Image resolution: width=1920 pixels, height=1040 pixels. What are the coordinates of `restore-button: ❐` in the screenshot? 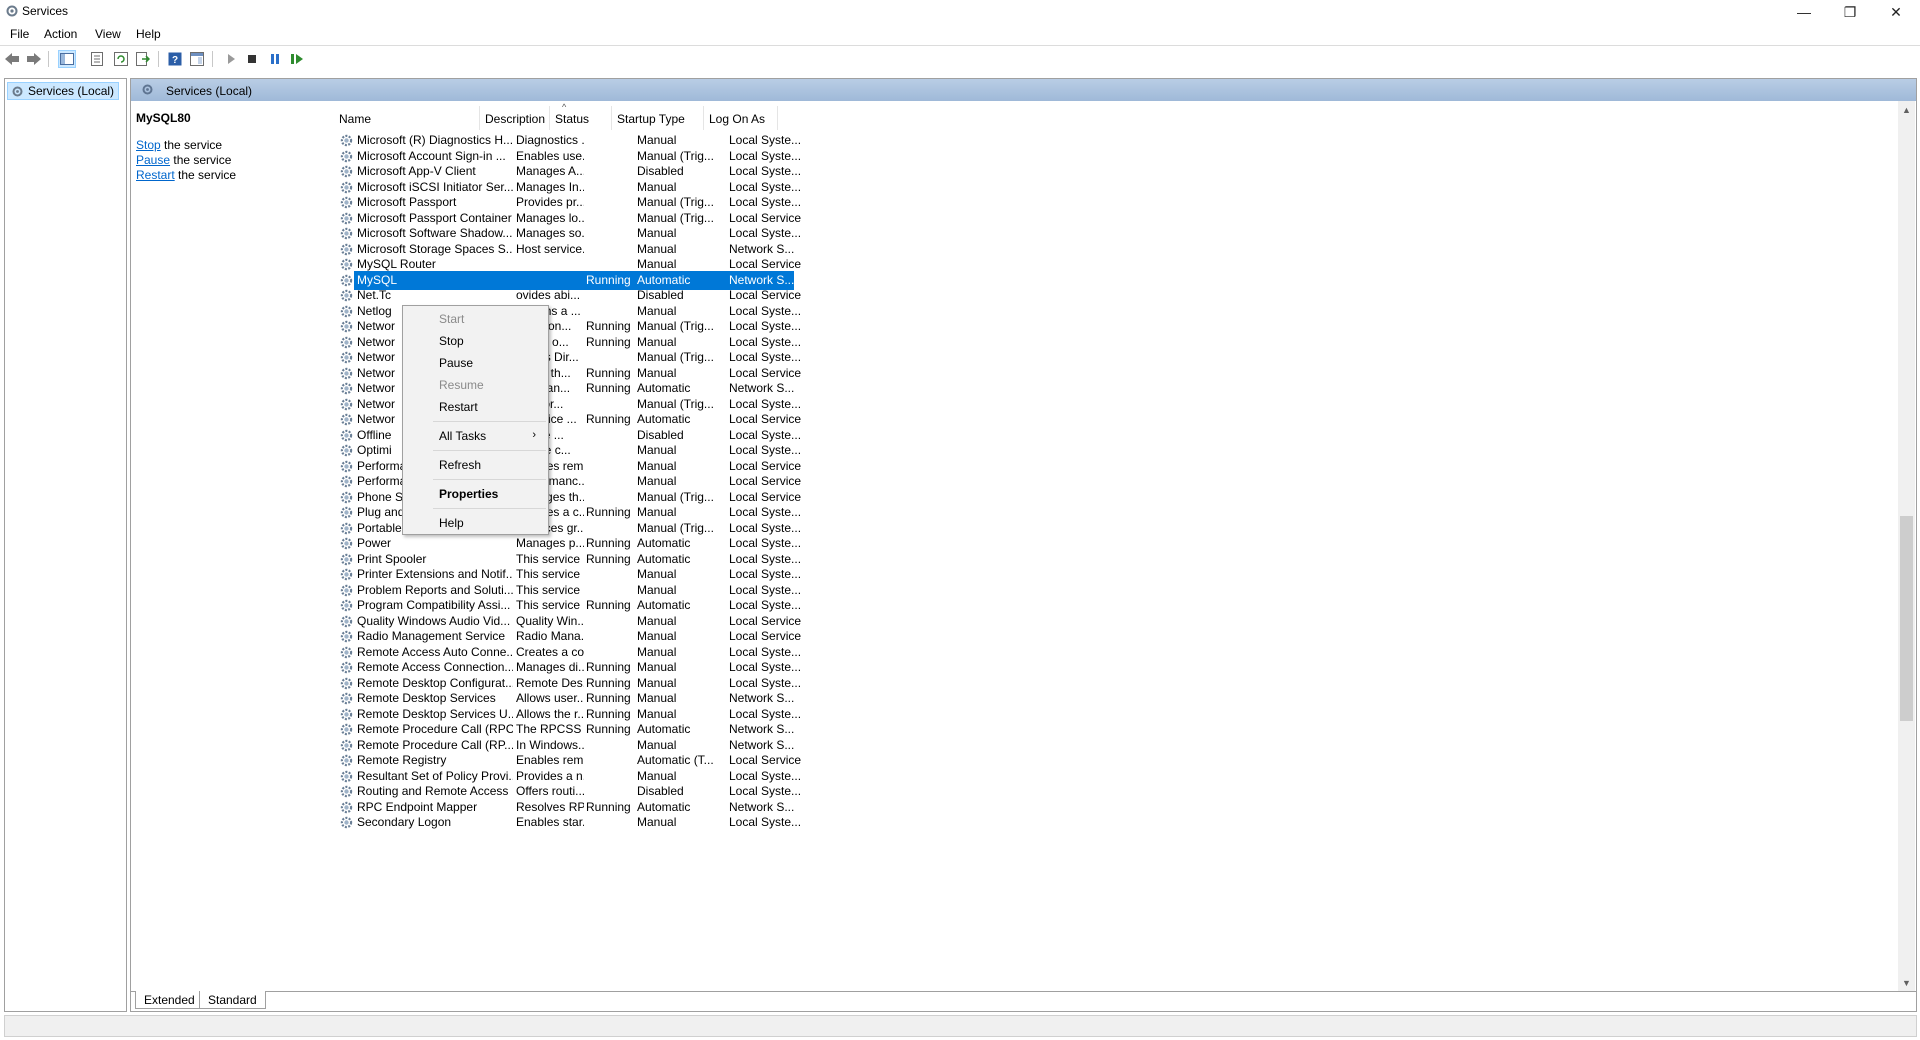 It's located at (1850, 12).